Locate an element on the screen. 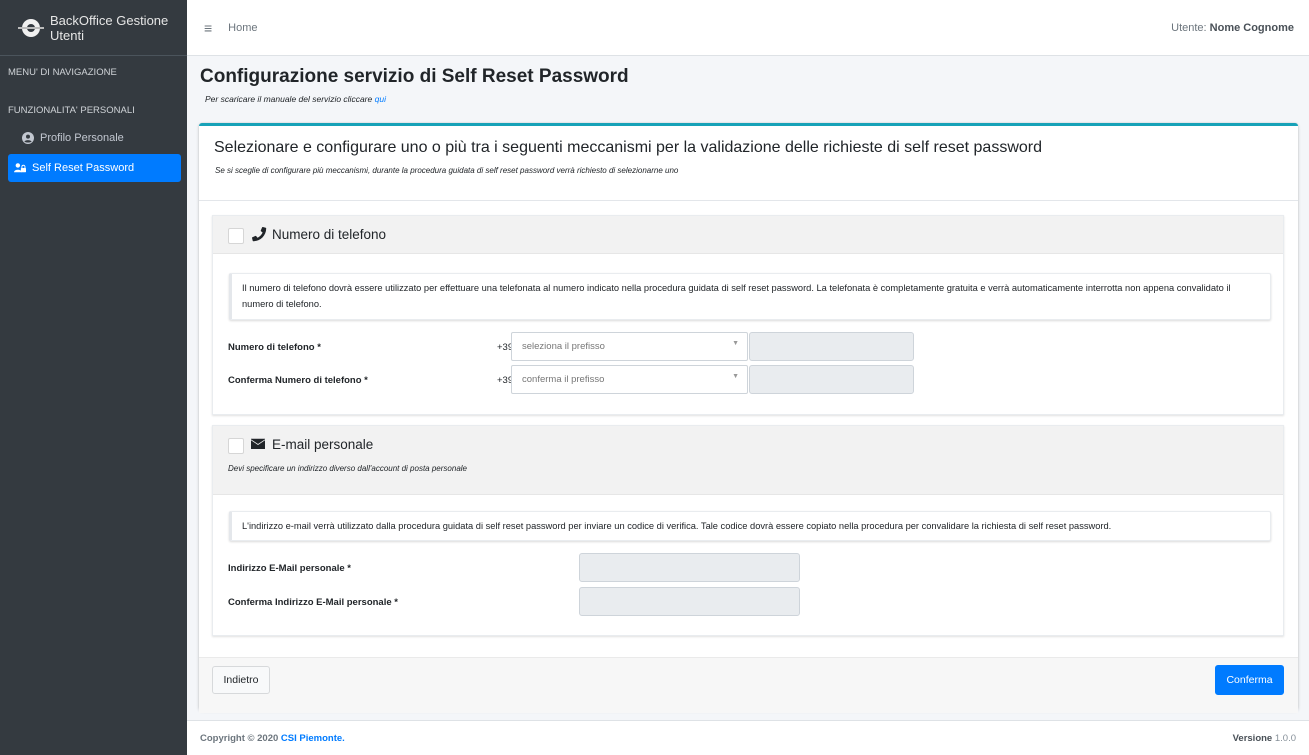 Image resolution: width=1309 pixels, height=755 pixels. user-info: Utente: Nome Cognome is located at coordinates (1232, 28).